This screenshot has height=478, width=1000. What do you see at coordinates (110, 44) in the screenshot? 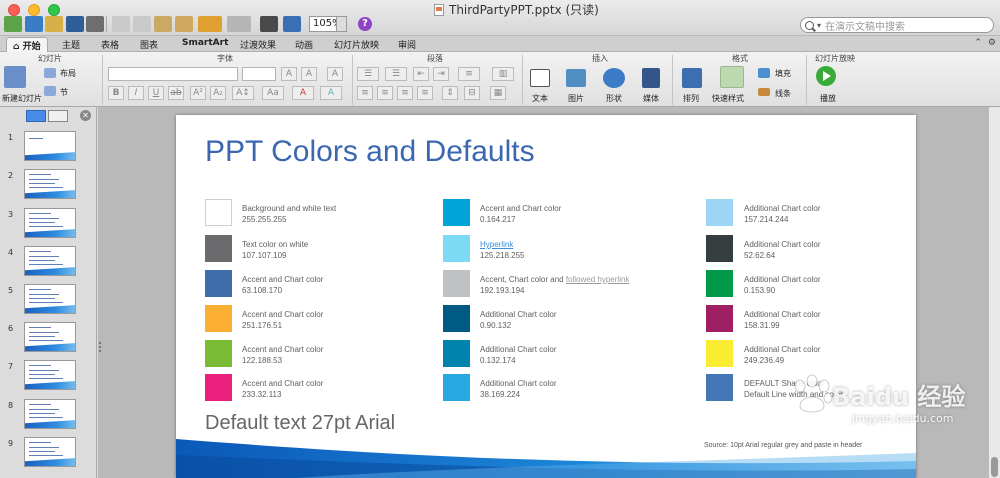
I see `tab-tables: 表格` at bounding box center [110, 44].